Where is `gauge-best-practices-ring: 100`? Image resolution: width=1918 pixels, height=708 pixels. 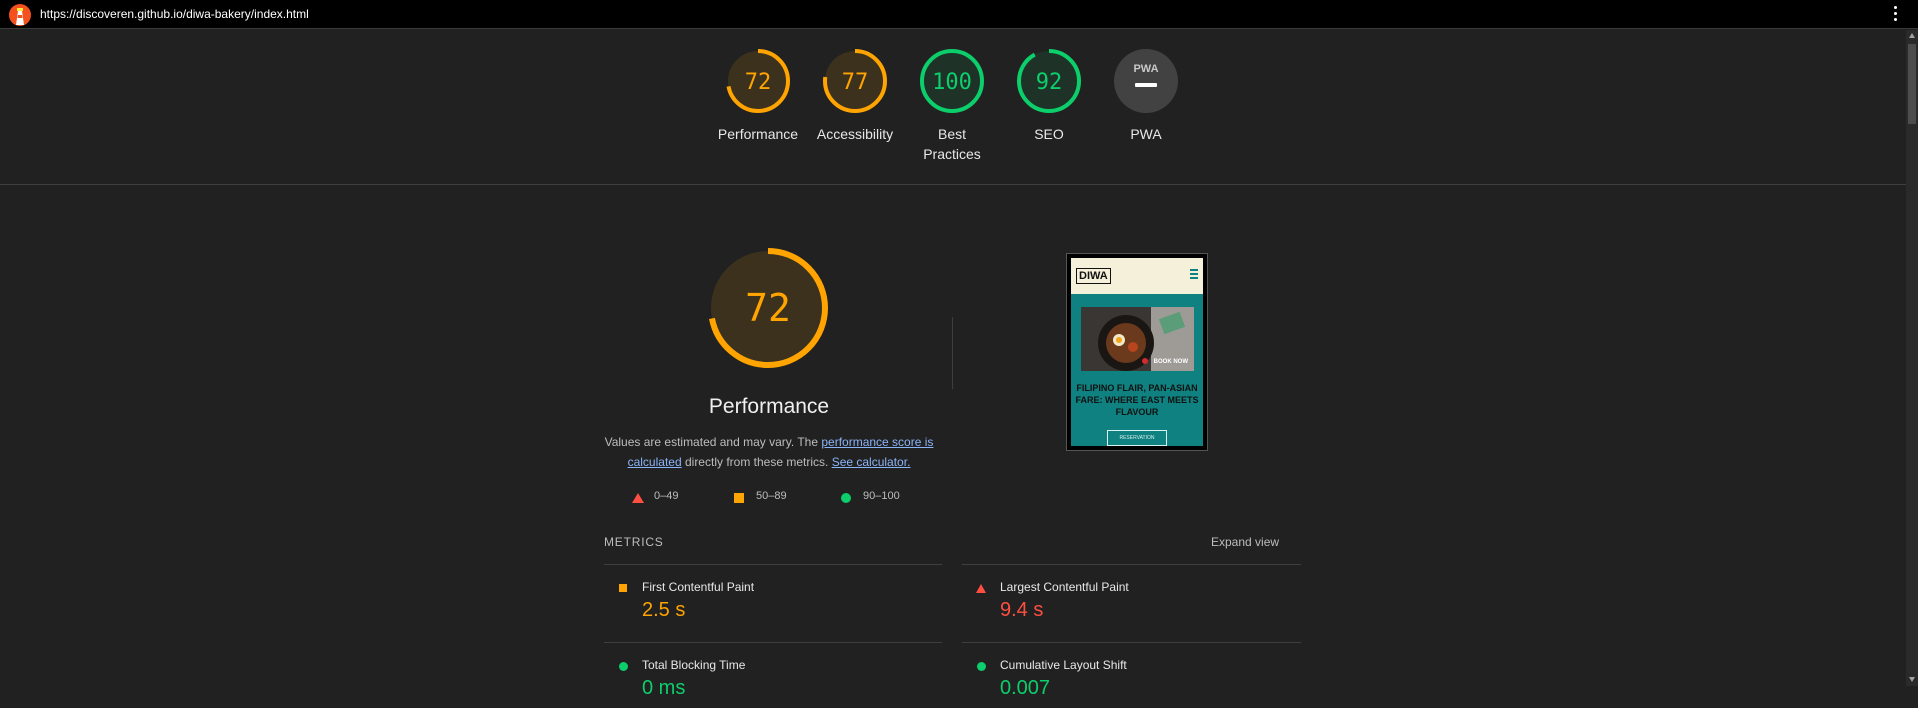 gauge-best-practices-ring: 100 is located at coordinates (952, 81).